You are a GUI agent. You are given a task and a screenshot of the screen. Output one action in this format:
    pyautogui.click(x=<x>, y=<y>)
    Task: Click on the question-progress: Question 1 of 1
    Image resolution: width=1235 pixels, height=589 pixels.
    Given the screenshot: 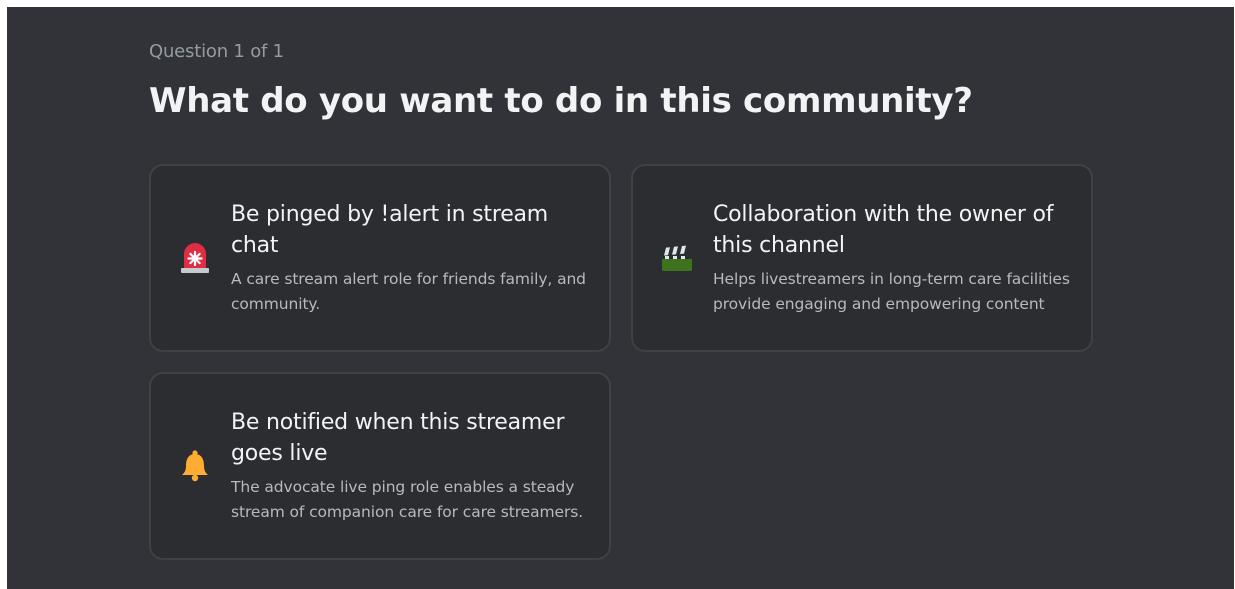 What is the action you would take?
    pyautogui.click(x=216, y=51)
    